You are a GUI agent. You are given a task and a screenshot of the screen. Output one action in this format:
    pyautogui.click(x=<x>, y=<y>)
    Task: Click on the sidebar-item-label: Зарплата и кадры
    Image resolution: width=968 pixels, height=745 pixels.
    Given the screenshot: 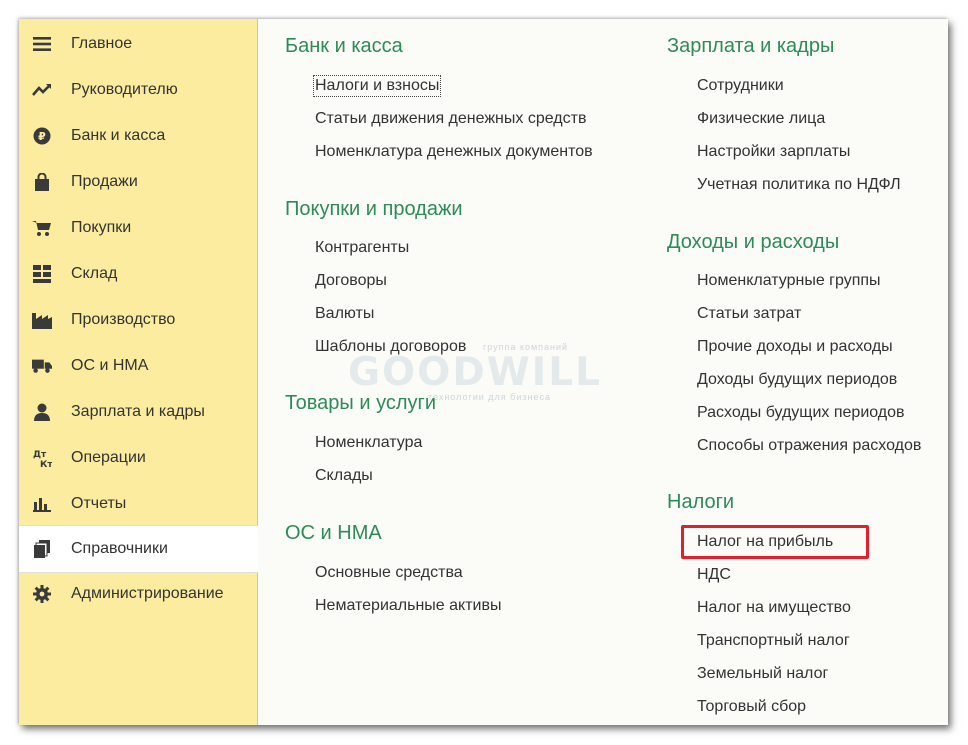 What is the action you would take?
    pyautogui.click(x=138, y=411)
    